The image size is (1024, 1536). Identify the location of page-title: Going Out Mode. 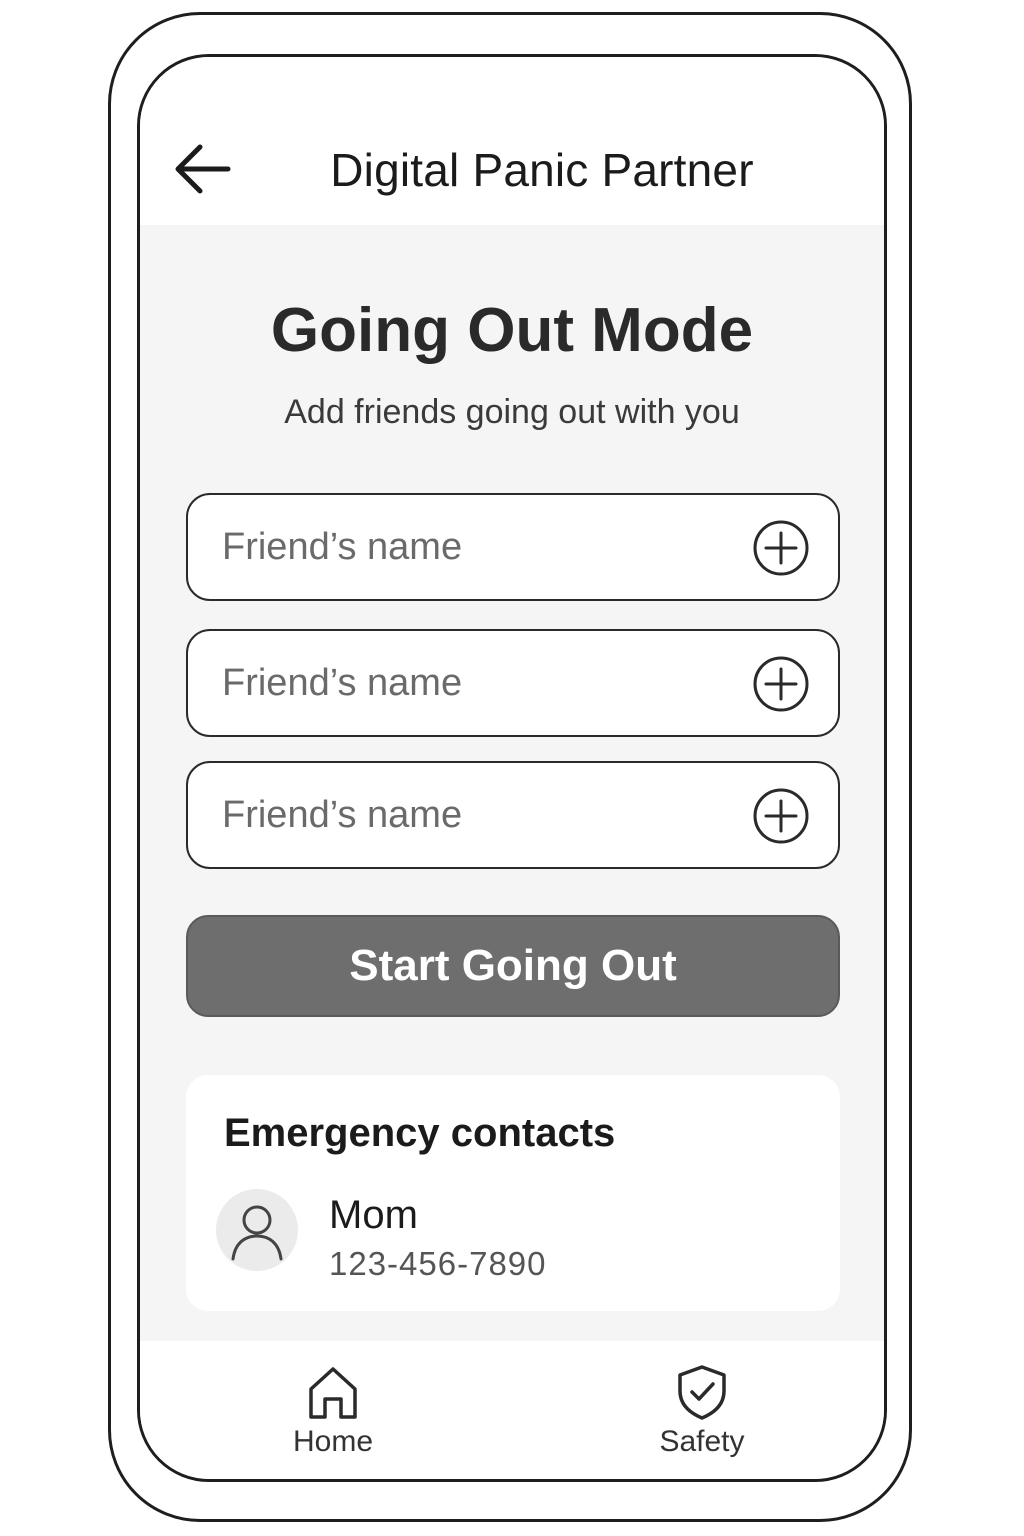
(512, 330).